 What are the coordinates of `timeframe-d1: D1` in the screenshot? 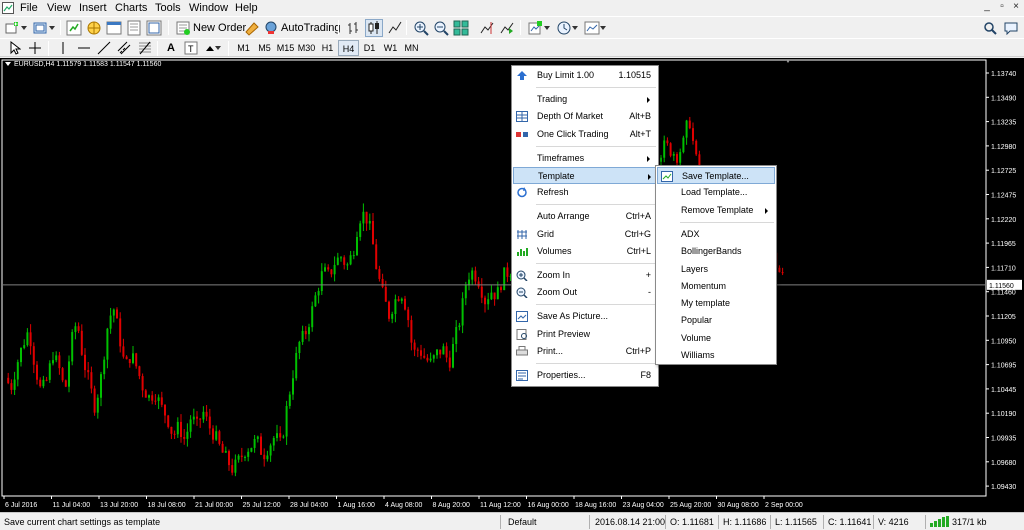 It's located at (369, 48).